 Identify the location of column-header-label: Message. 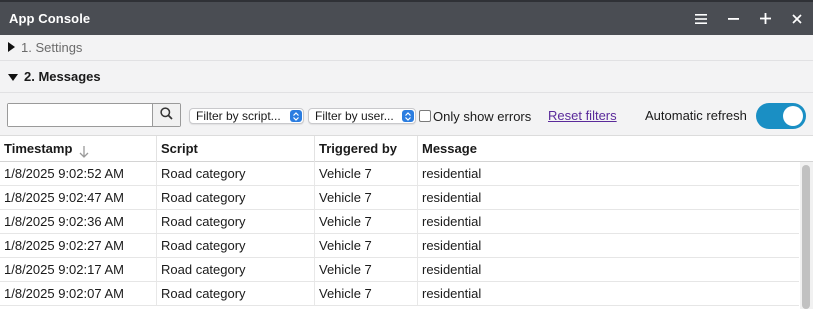
(449, 148).